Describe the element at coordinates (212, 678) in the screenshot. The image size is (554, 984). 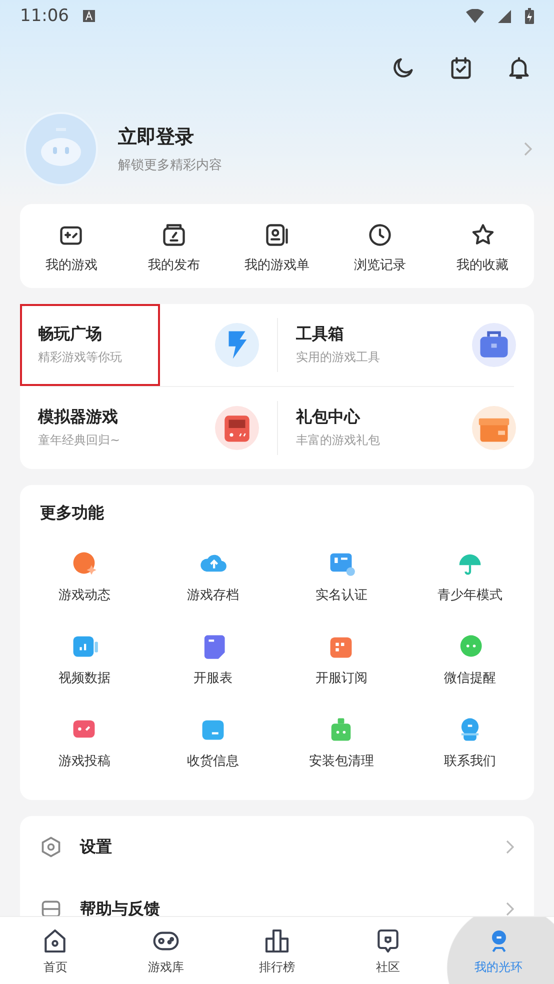
I see `feature-label: 开服表` at that location.